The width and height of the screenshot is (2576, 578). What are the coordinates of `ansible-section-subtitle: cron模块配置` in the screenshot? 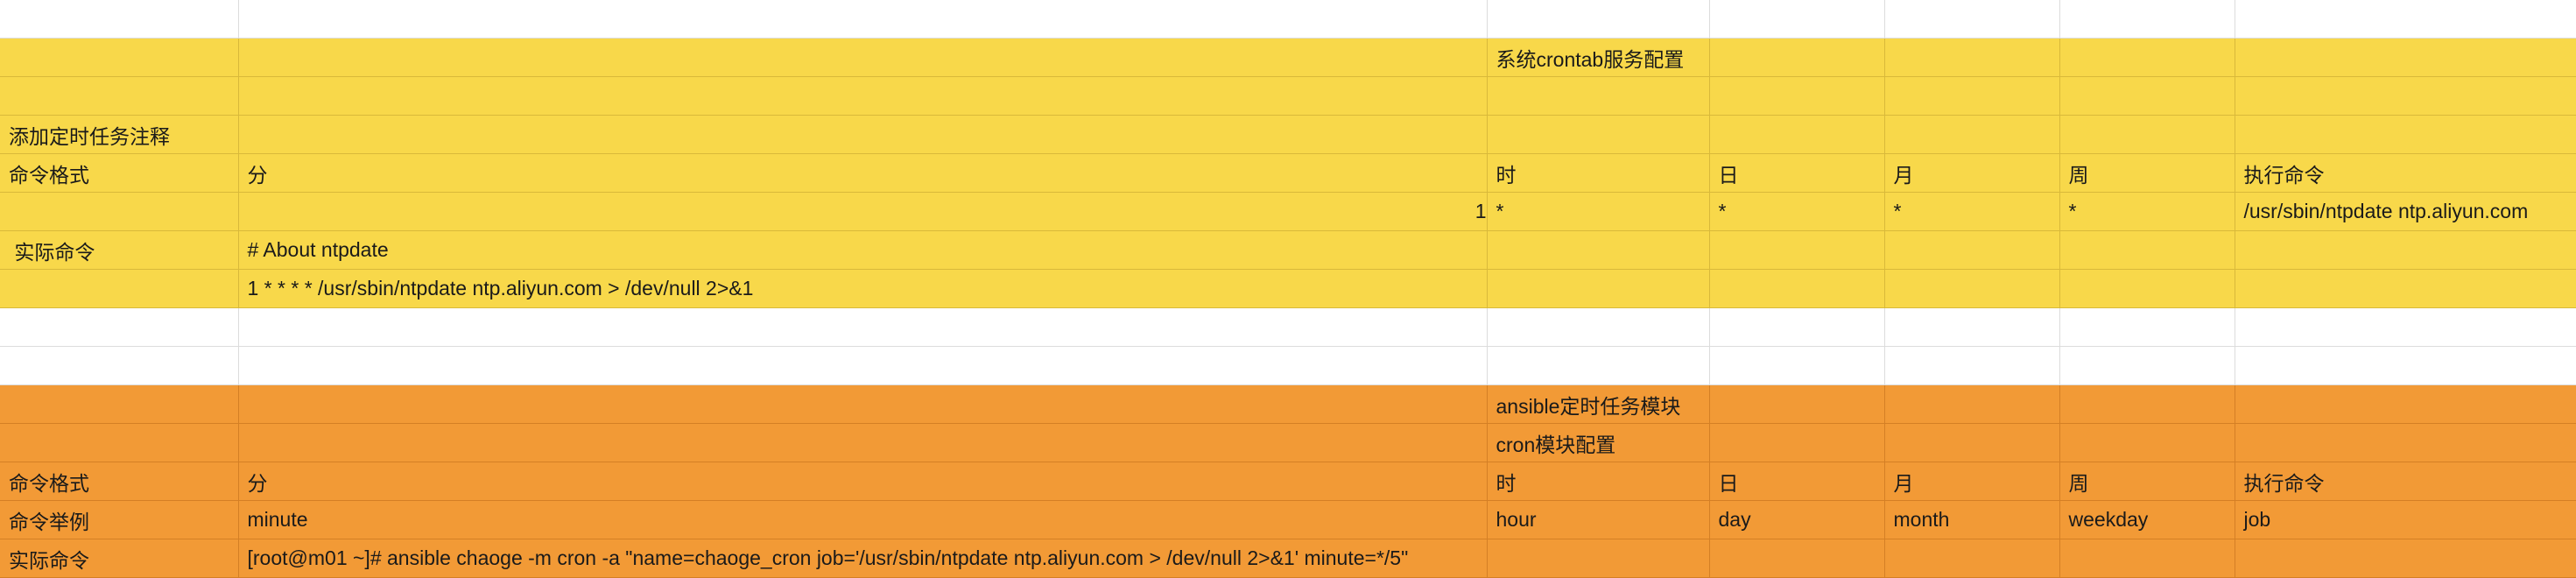 It's located at (1598, 442).